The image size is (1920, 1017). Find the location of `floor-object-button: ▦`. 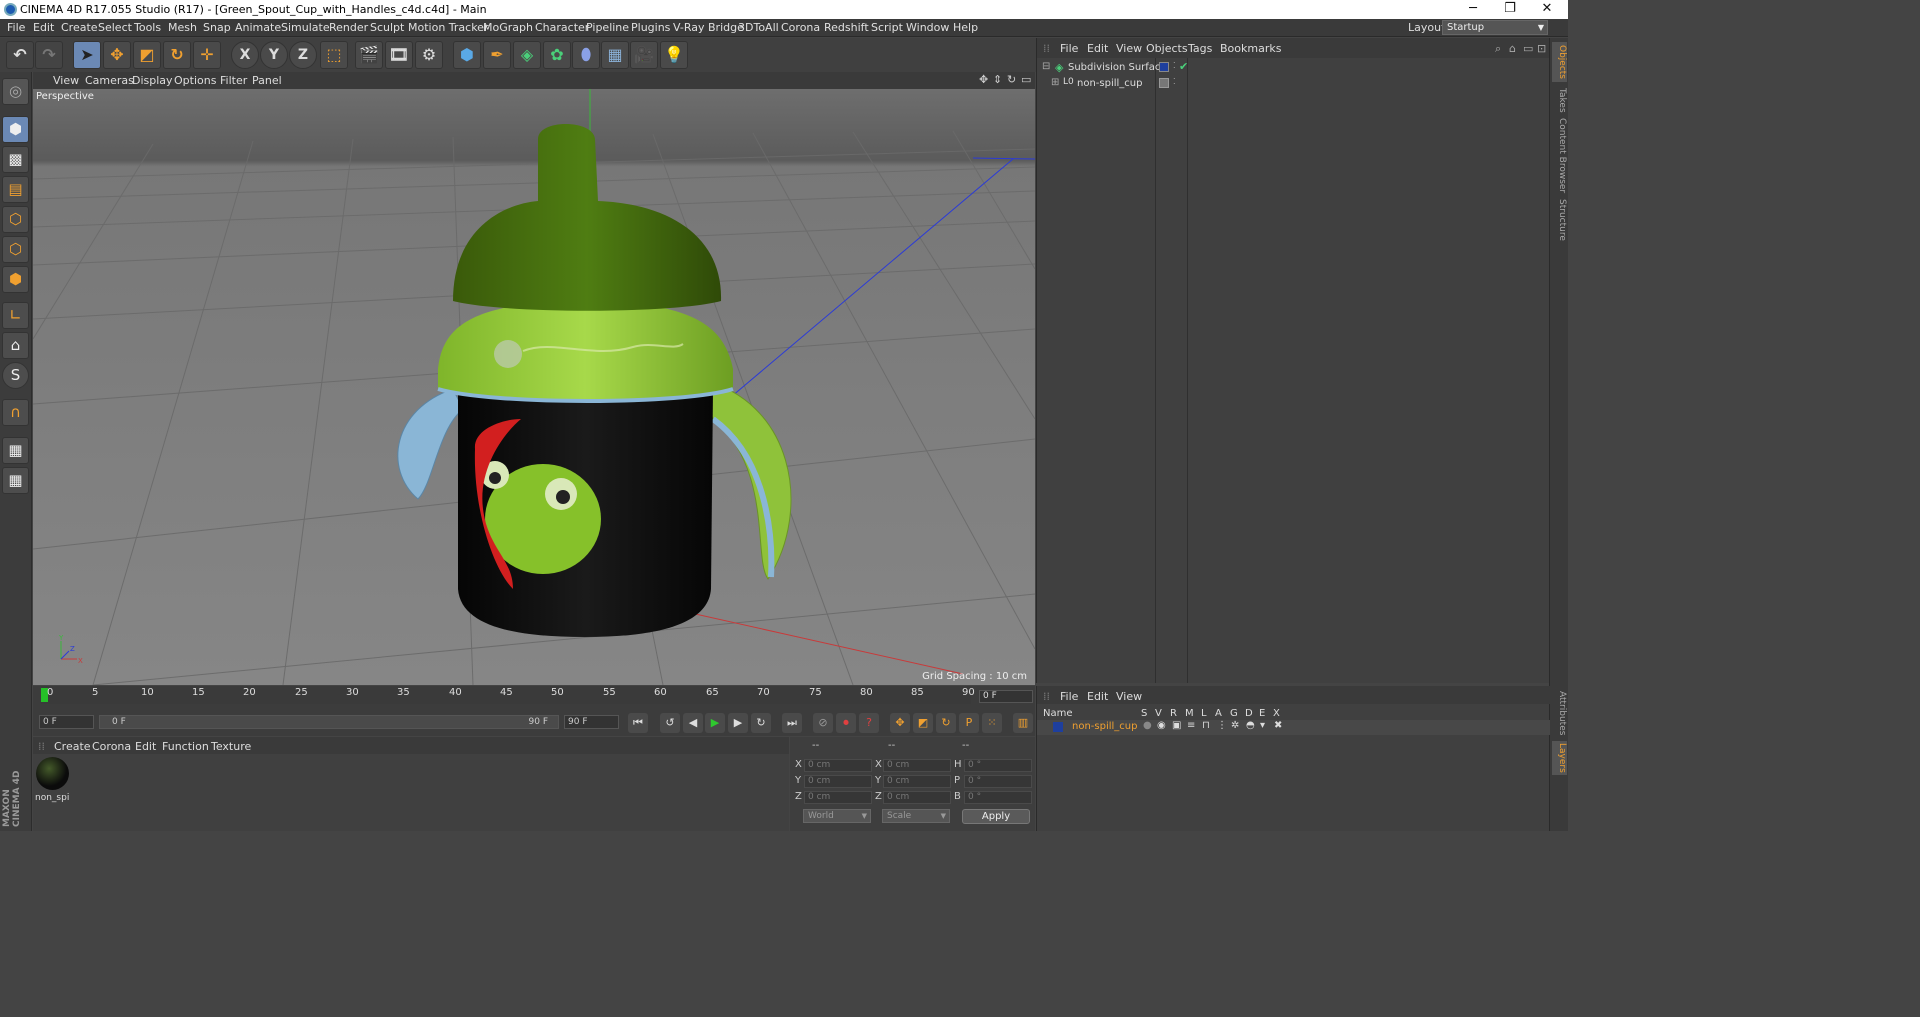

floor-object-button: ▦ is located at coordinates (615, 55).